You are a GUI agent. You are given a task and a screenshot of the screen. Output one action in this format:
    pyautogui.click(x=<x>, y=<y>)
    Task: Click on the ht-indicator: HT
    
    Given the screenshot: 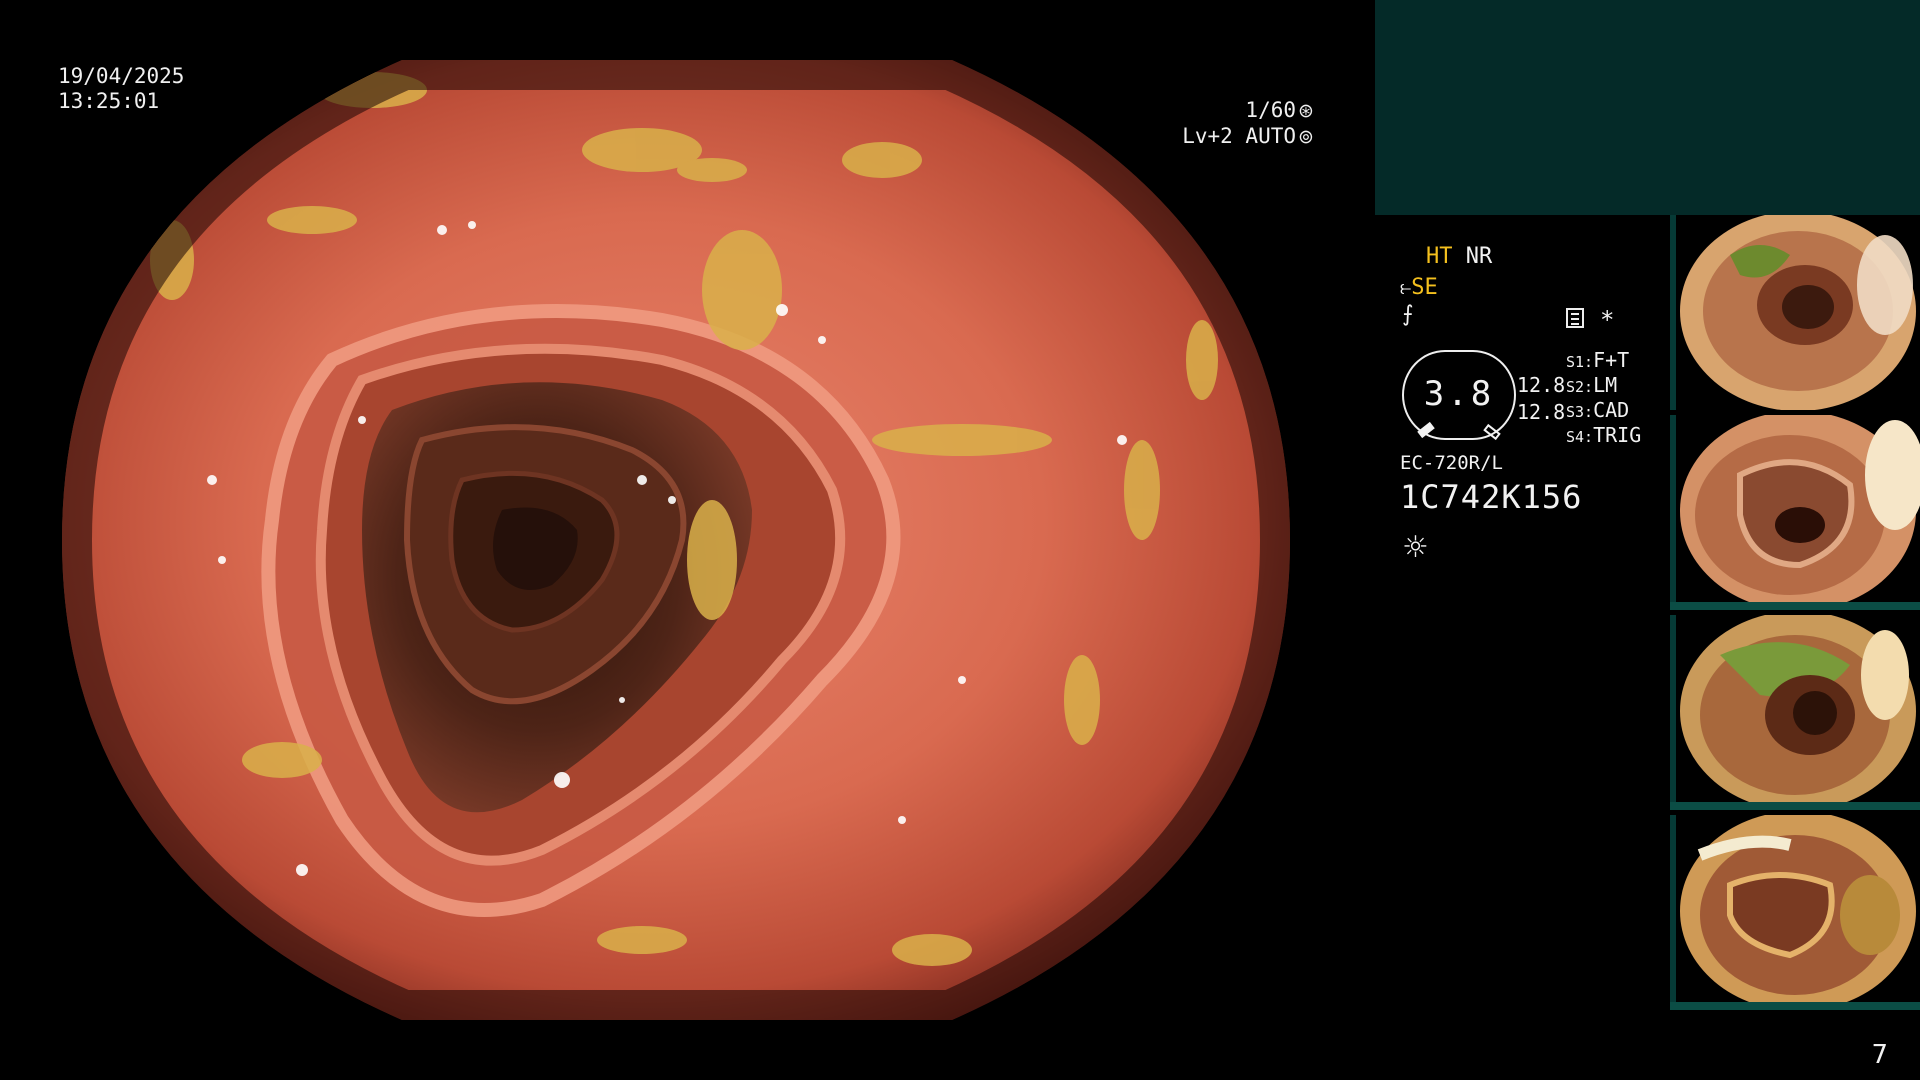 What is the action you would take?
    pyautogui.click(x=1439, y=256)
    